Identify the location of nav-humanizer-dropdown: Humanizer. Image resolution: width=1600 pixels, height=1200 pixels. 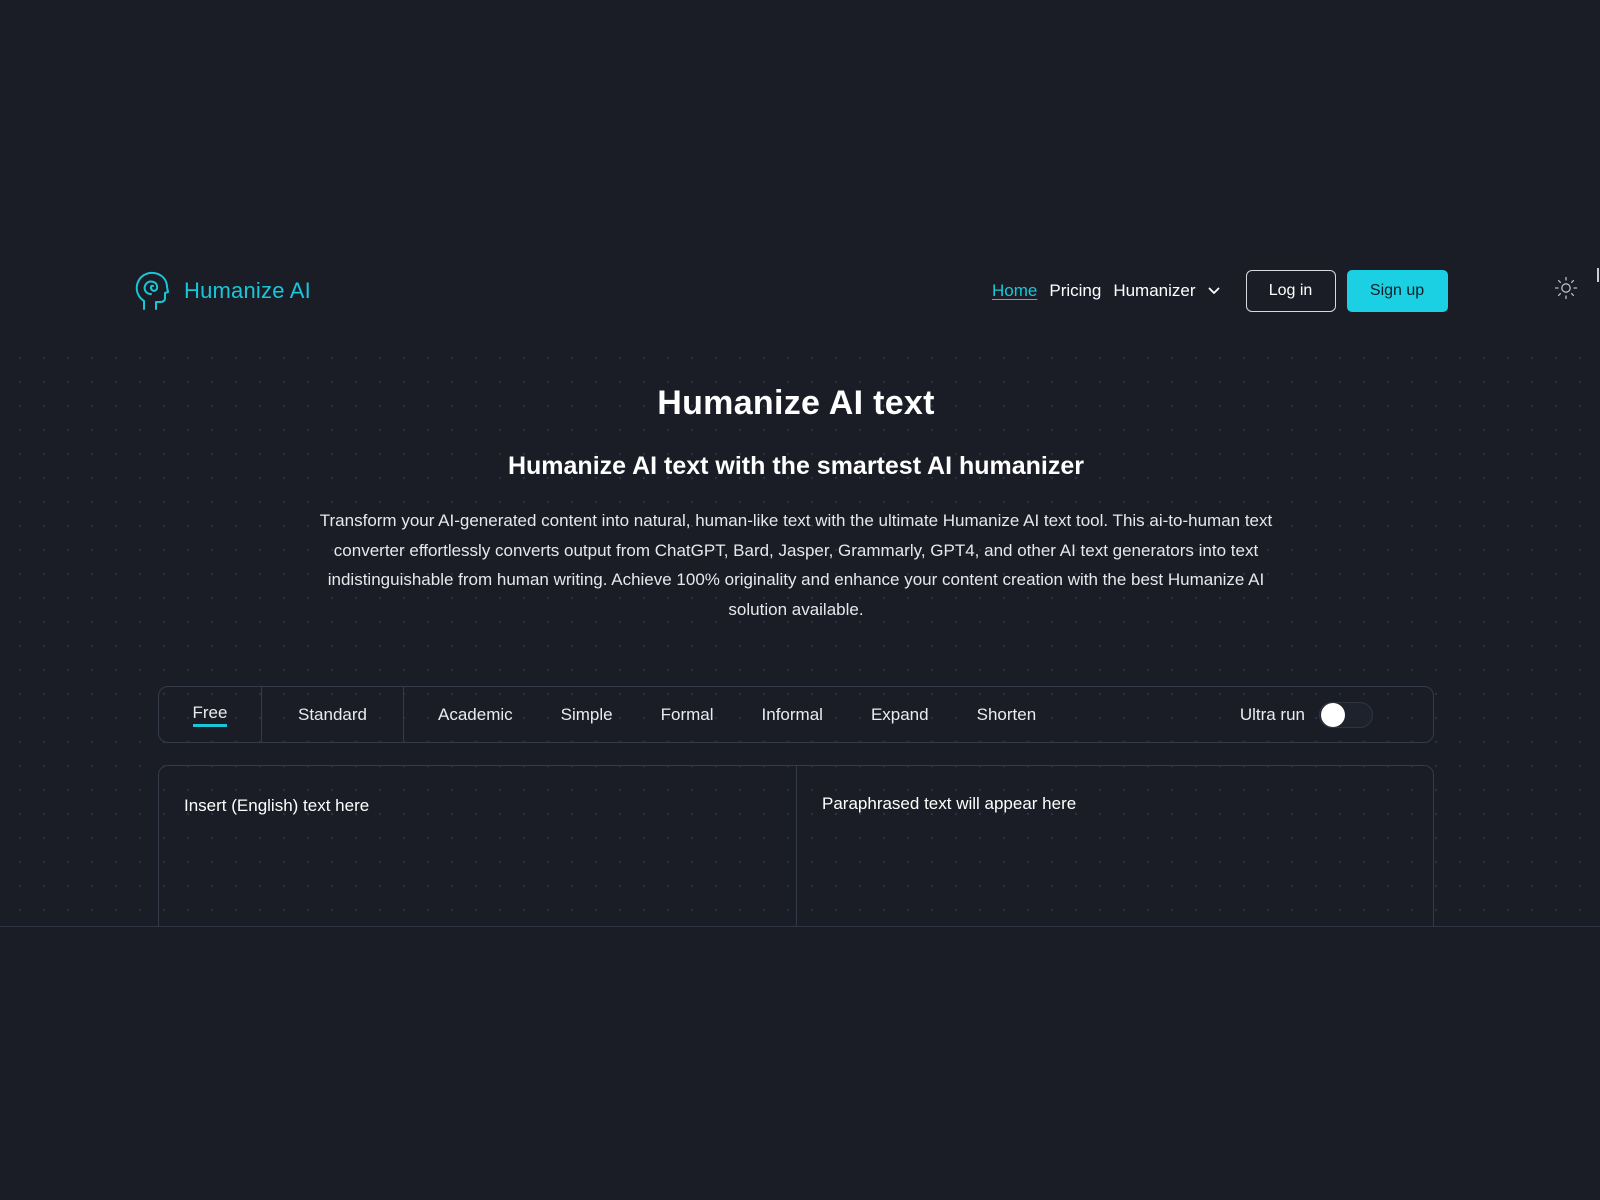
(1167, 291).